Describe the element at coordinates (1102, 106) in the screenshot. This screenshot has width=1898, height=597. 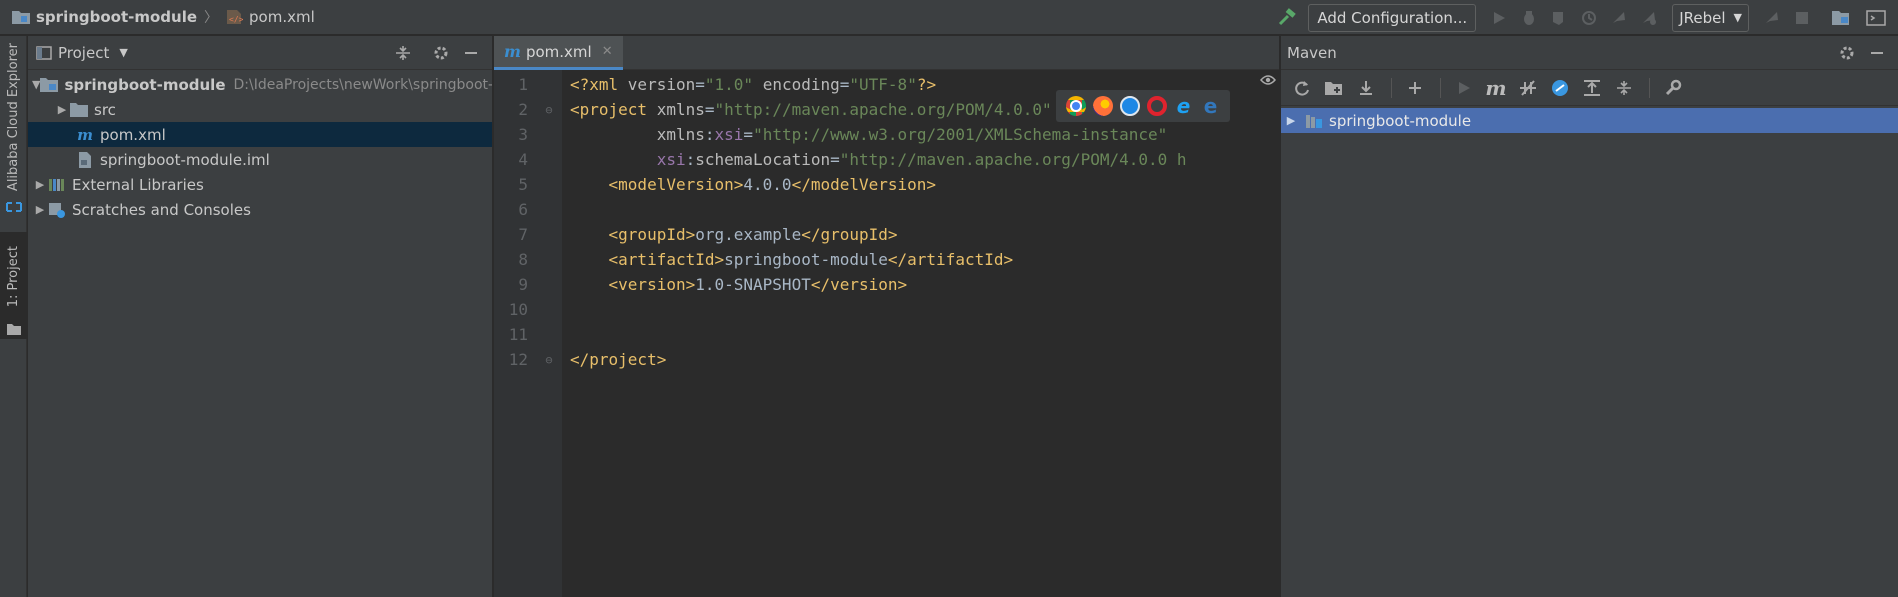
I see `firefox-icon` at that location.